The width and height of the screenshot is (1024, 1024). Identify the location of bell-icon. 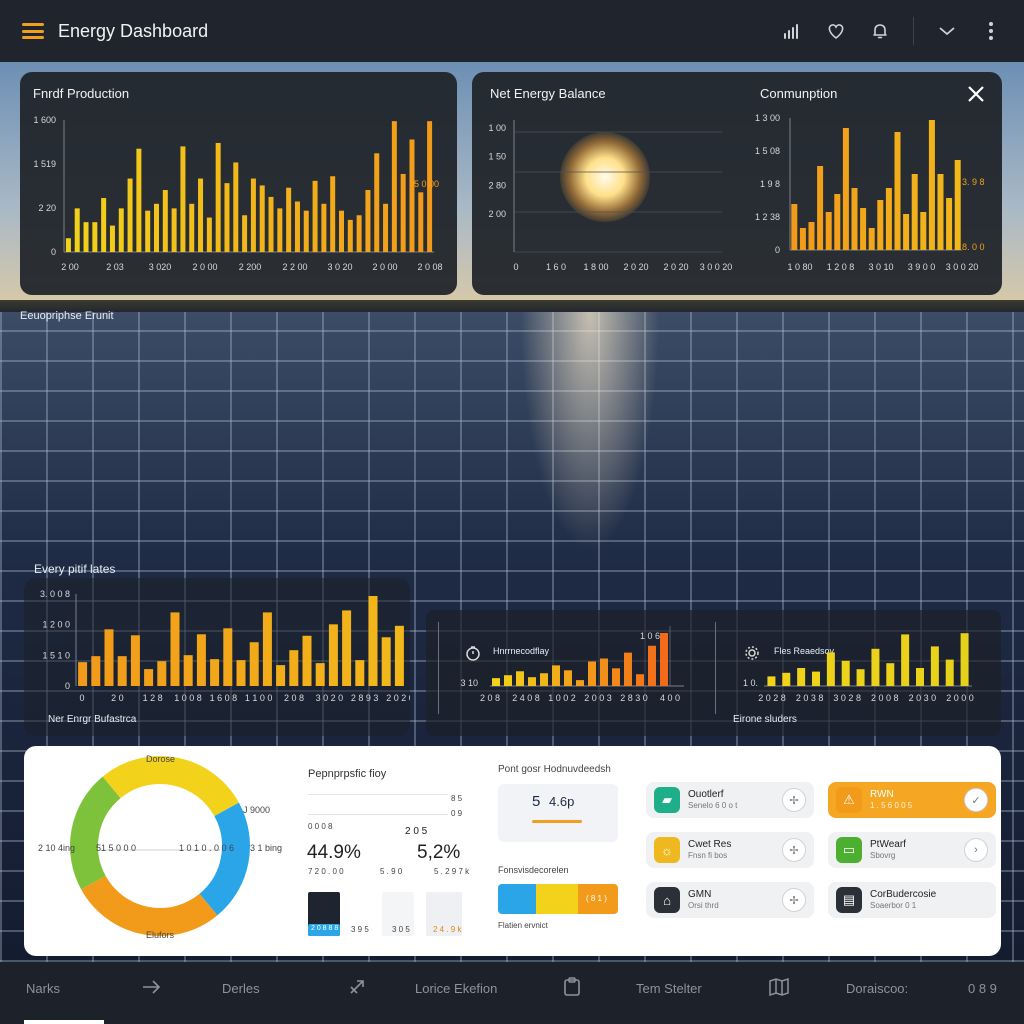
(880, 31).